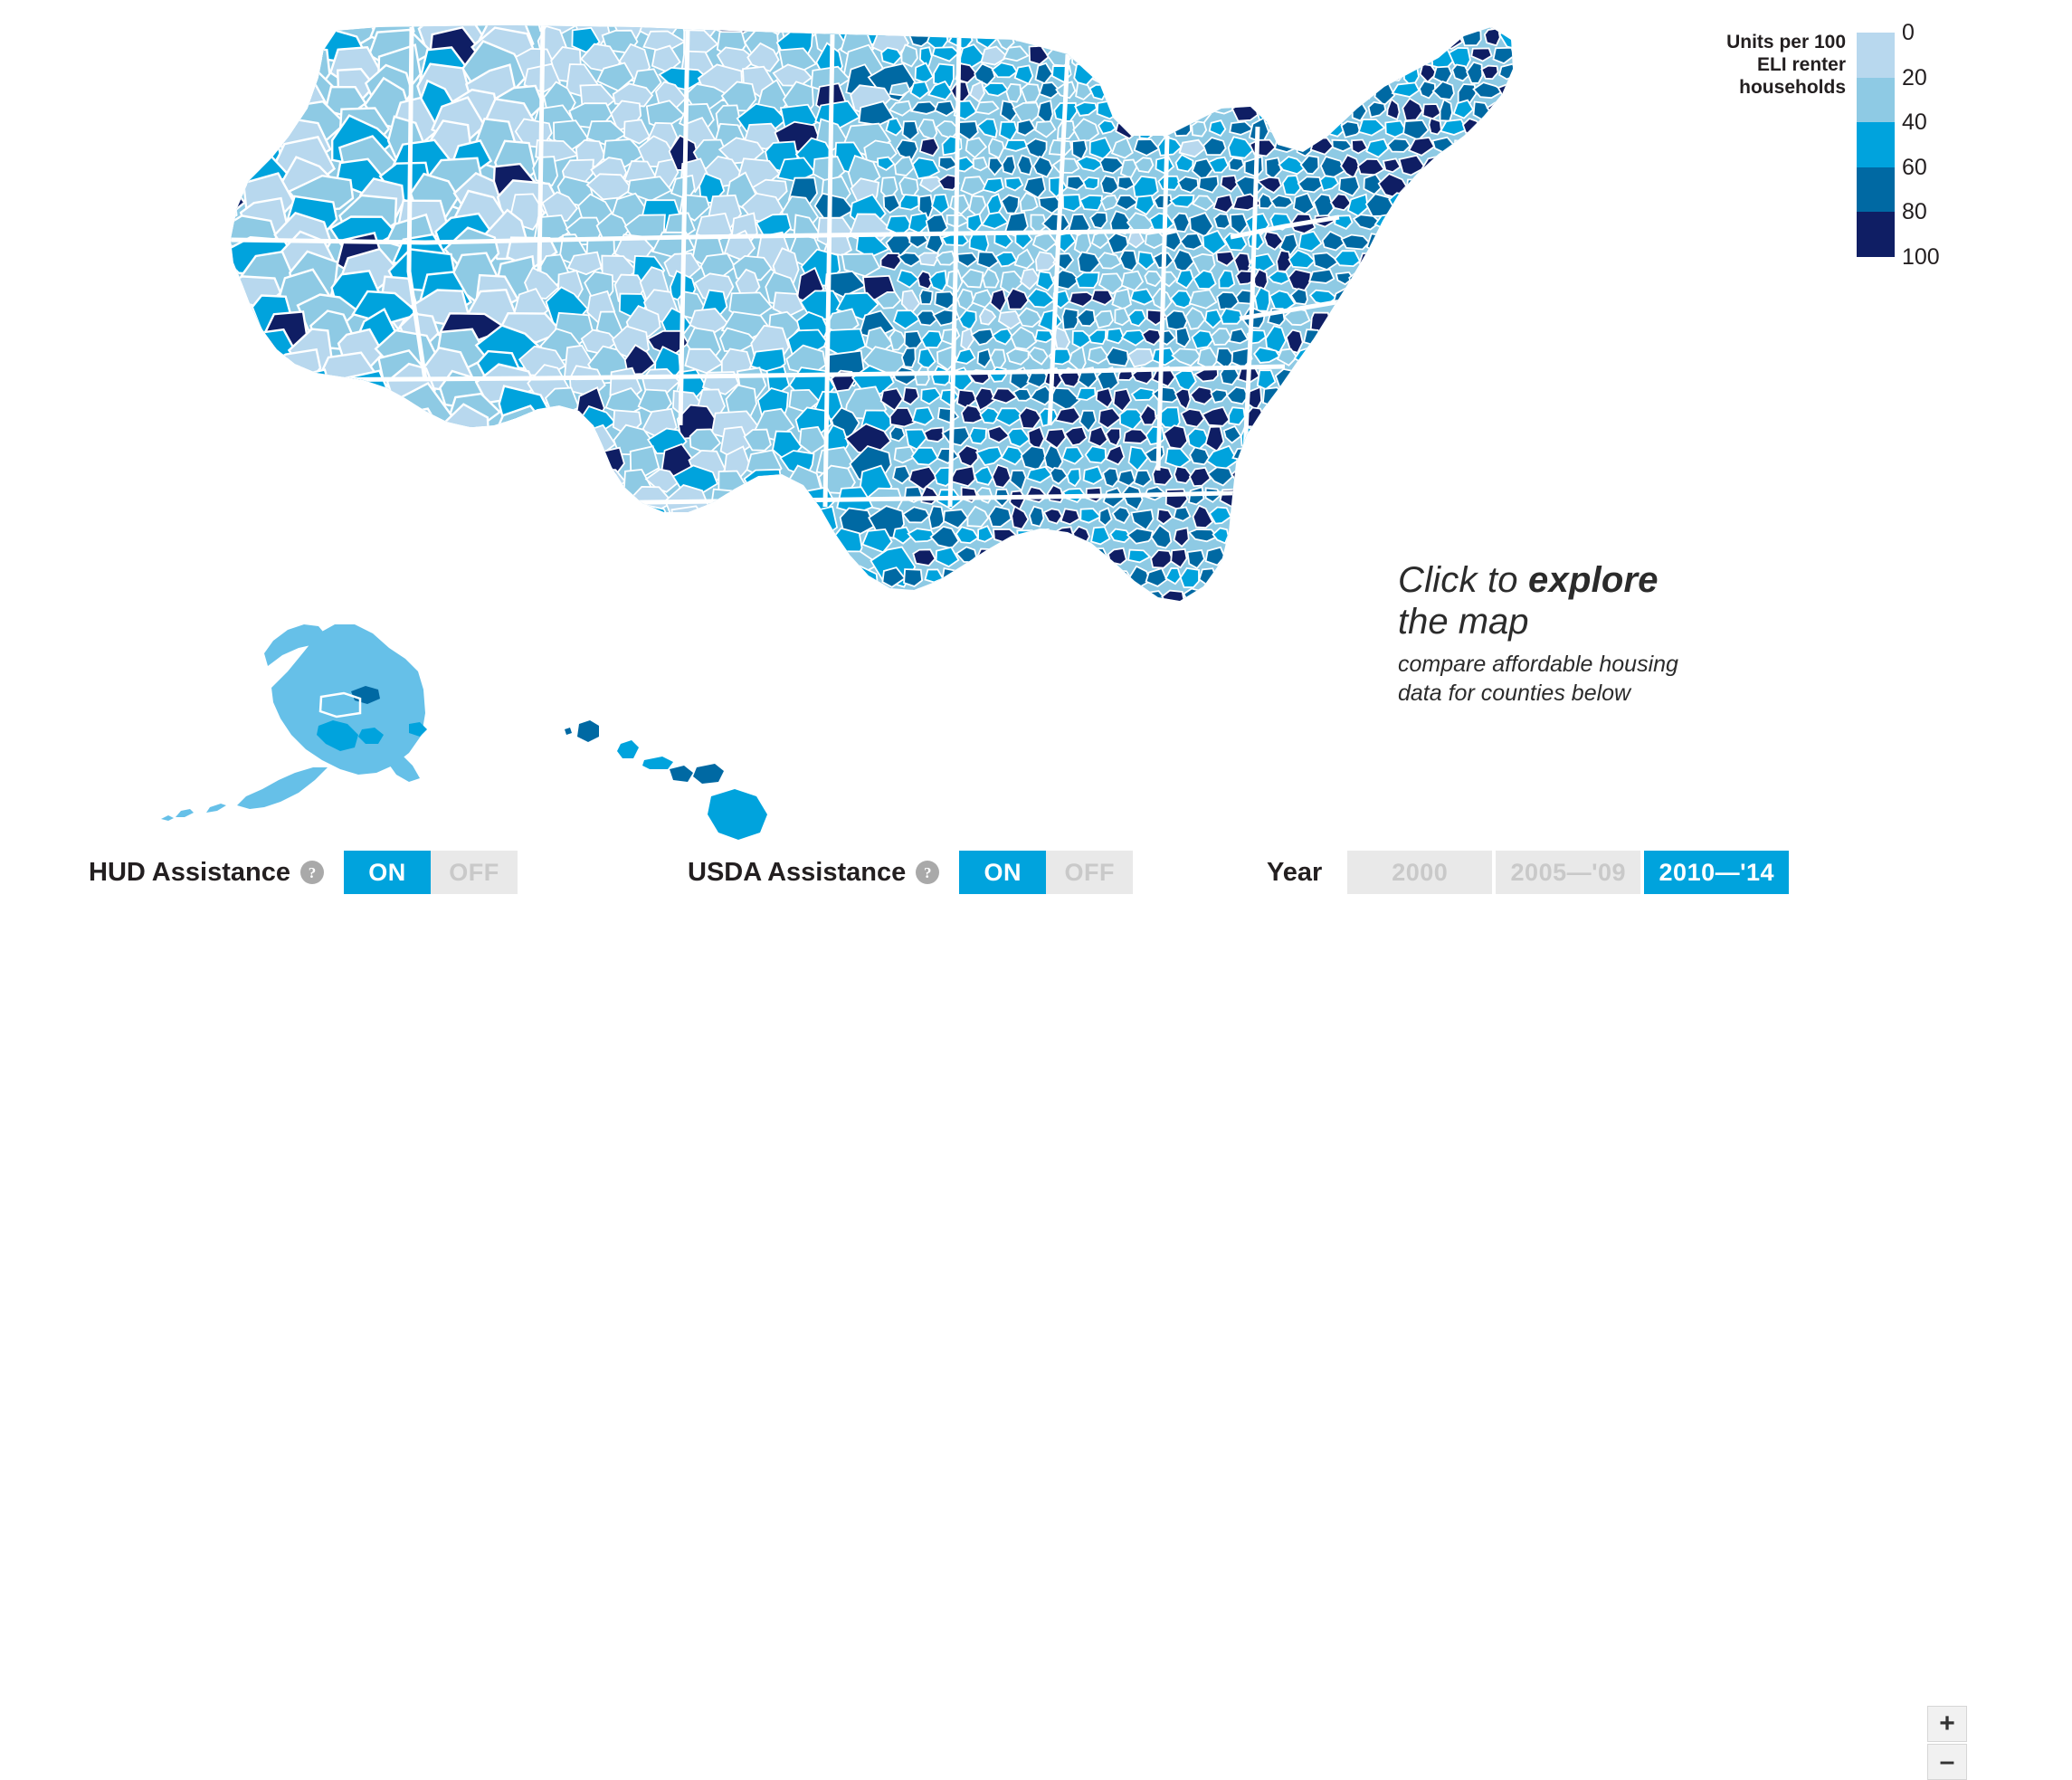 Image resolution: width=2072 pixels, height=1780 pixels. What do you see at coordinates (1717, 872) in the screenshot?
I see `year-button-2: 2010—'14` at bounding box center [1717, 872].